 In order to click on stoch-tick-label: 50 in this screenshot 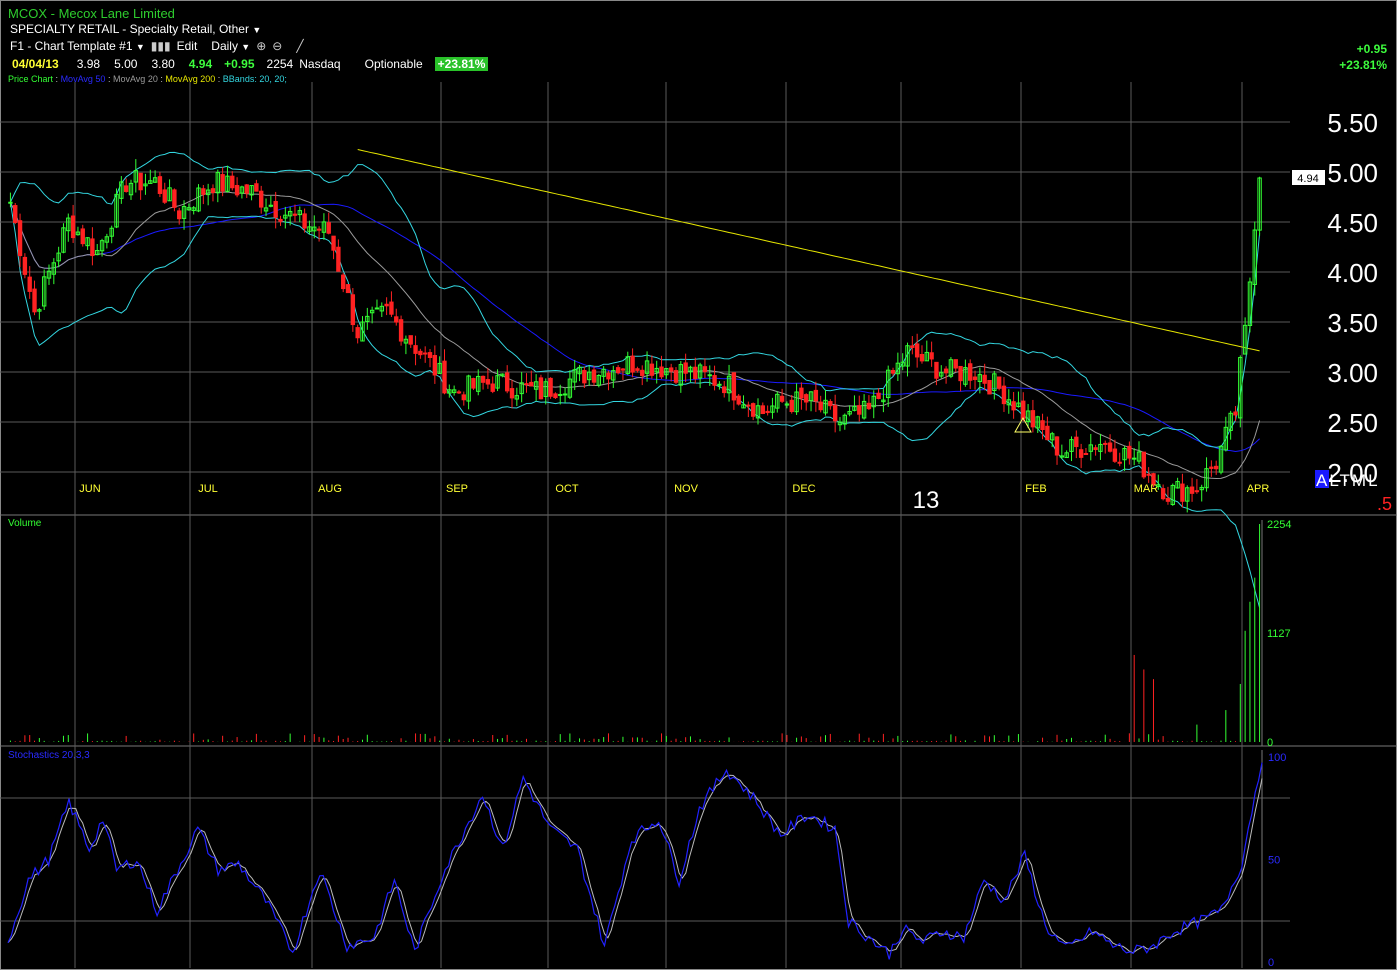, I will do `click(1274, 861)`.